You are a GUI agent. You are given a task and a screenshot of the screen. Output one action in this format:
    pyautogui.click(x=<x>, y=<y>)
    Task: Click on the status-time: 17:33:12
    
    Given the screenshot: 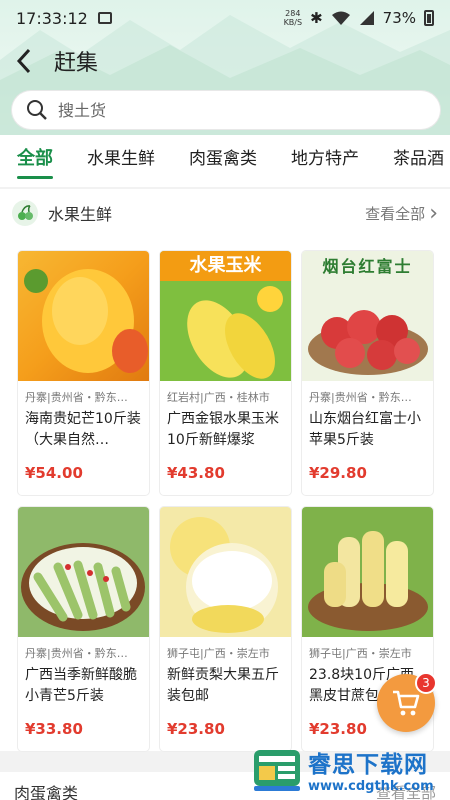 What is the action you would take?
    pyautogui.click(x=52, y=18)
    